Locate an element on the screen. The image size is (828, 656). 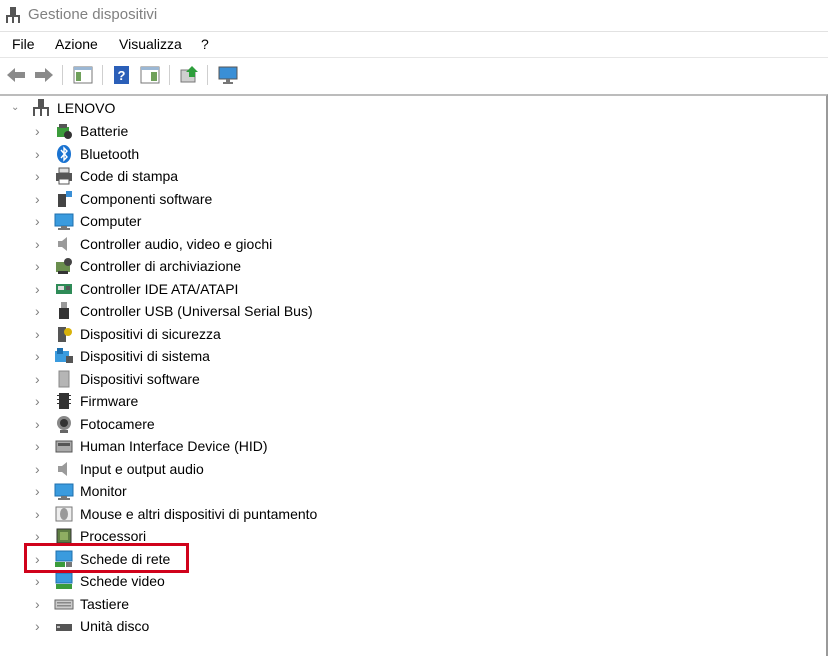
software-device-icon is located at coordinates (64, 378).